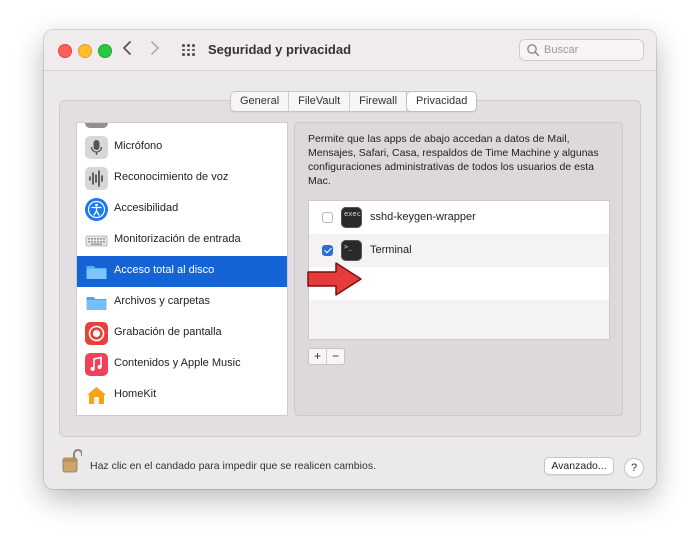 The height and width of the screenshot is (548, 700). I want to click on sidebar-item-partial, so click(182, 127).